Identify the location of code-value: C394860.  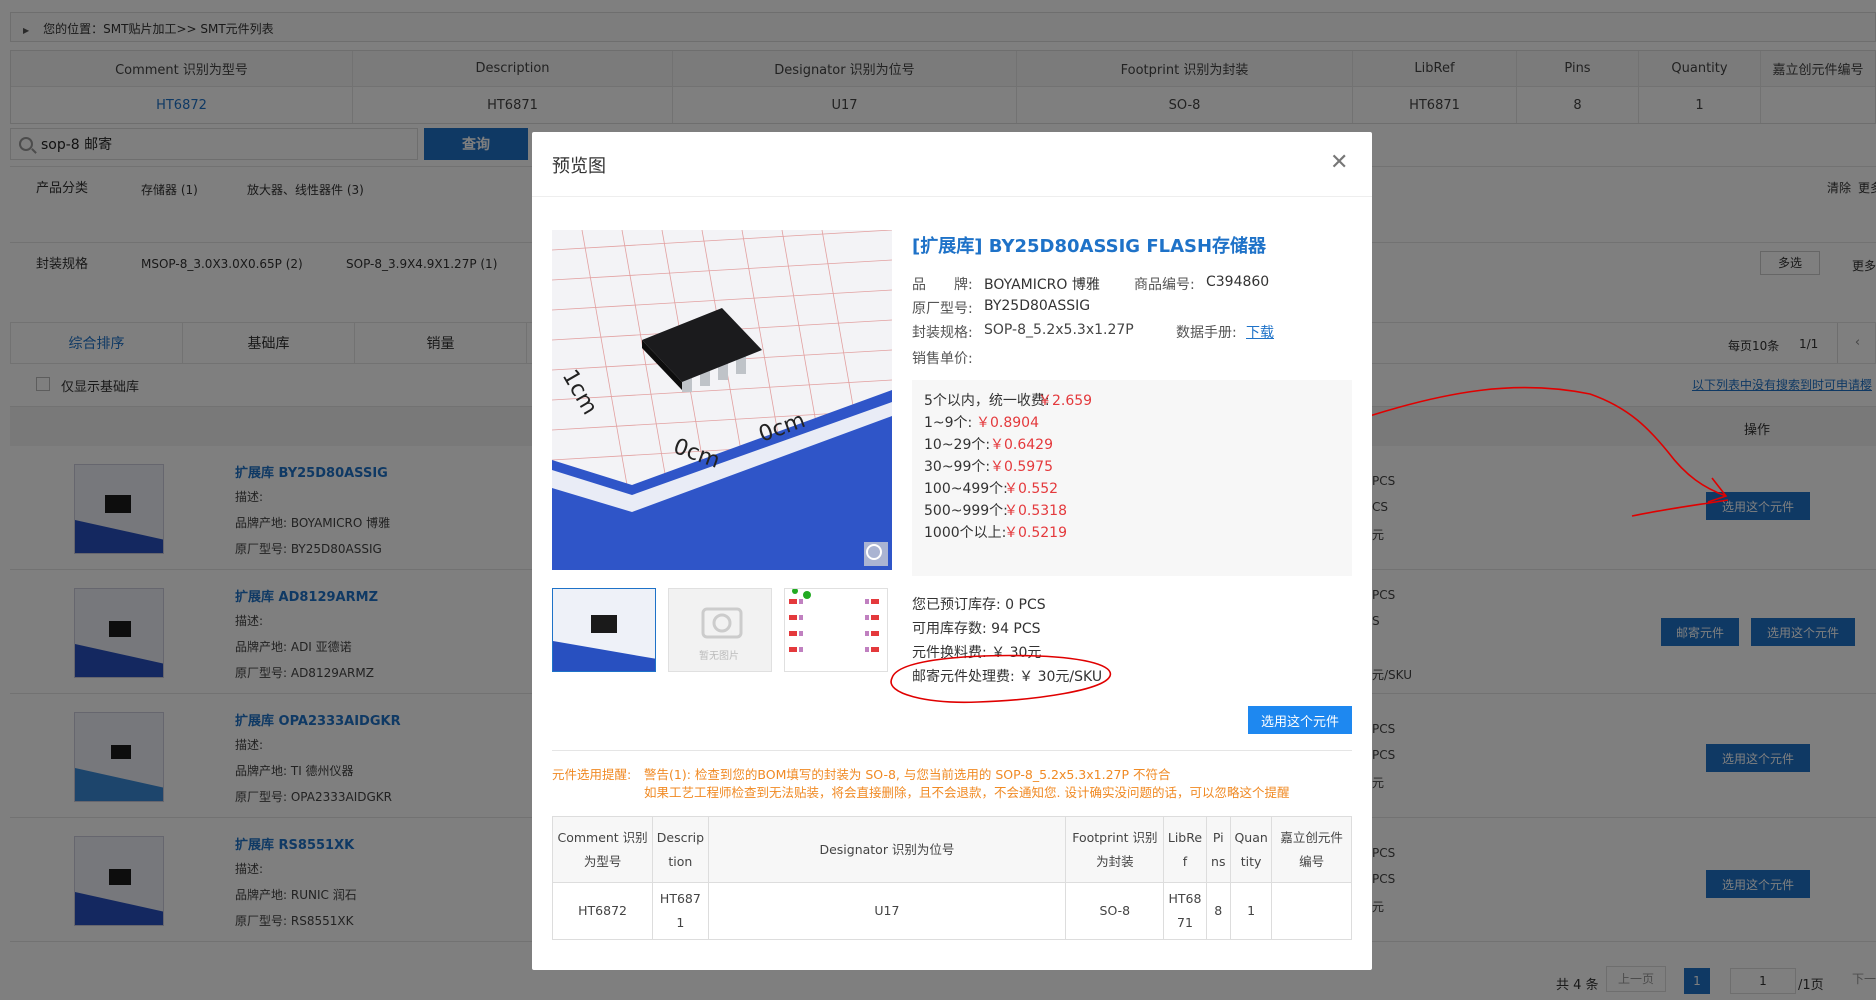
(1238, 282).